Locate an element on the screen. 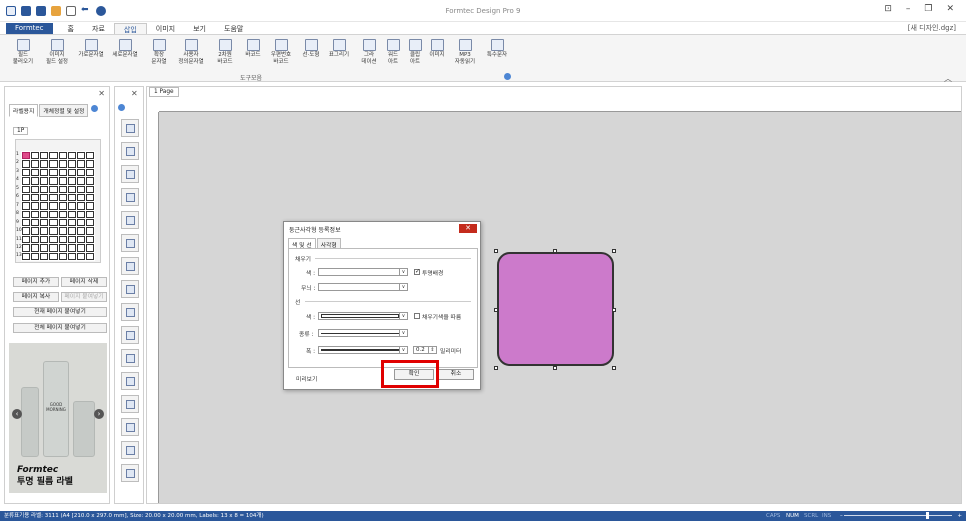 The width and height of the screenshot is (966, 529). tab-help: 도움말 is located at coordinates (233, 28).